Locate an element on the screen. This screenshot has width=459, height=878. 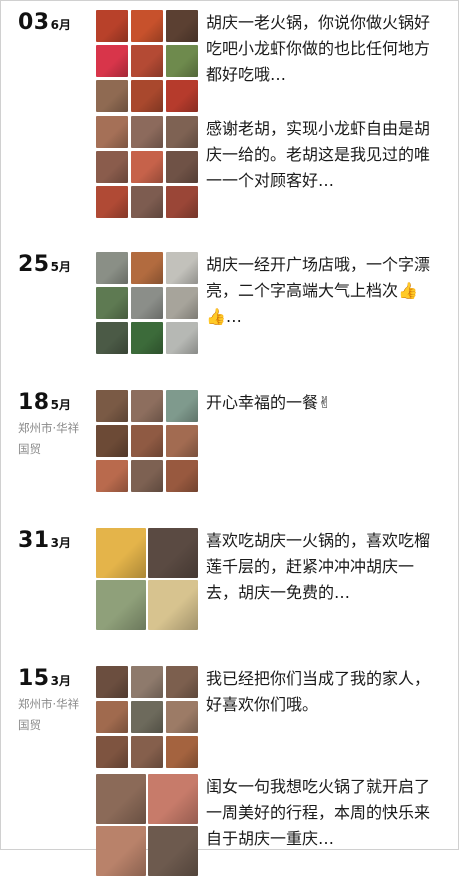
date-day: 15 is located at coordinates (34, 678).